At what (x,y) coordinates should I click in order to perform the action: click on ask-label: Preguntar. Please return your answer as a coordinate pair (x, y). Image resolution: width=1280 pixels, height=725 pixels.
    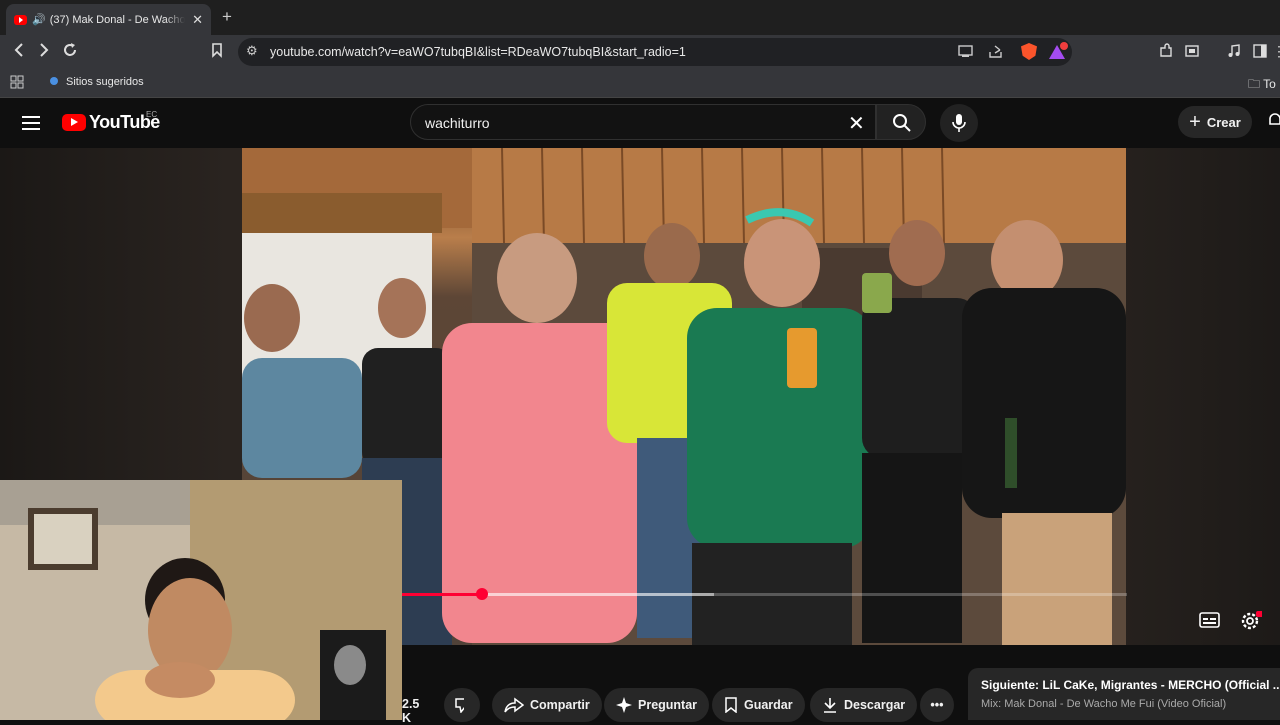
    Looking at the image, I should click on (668, 705).